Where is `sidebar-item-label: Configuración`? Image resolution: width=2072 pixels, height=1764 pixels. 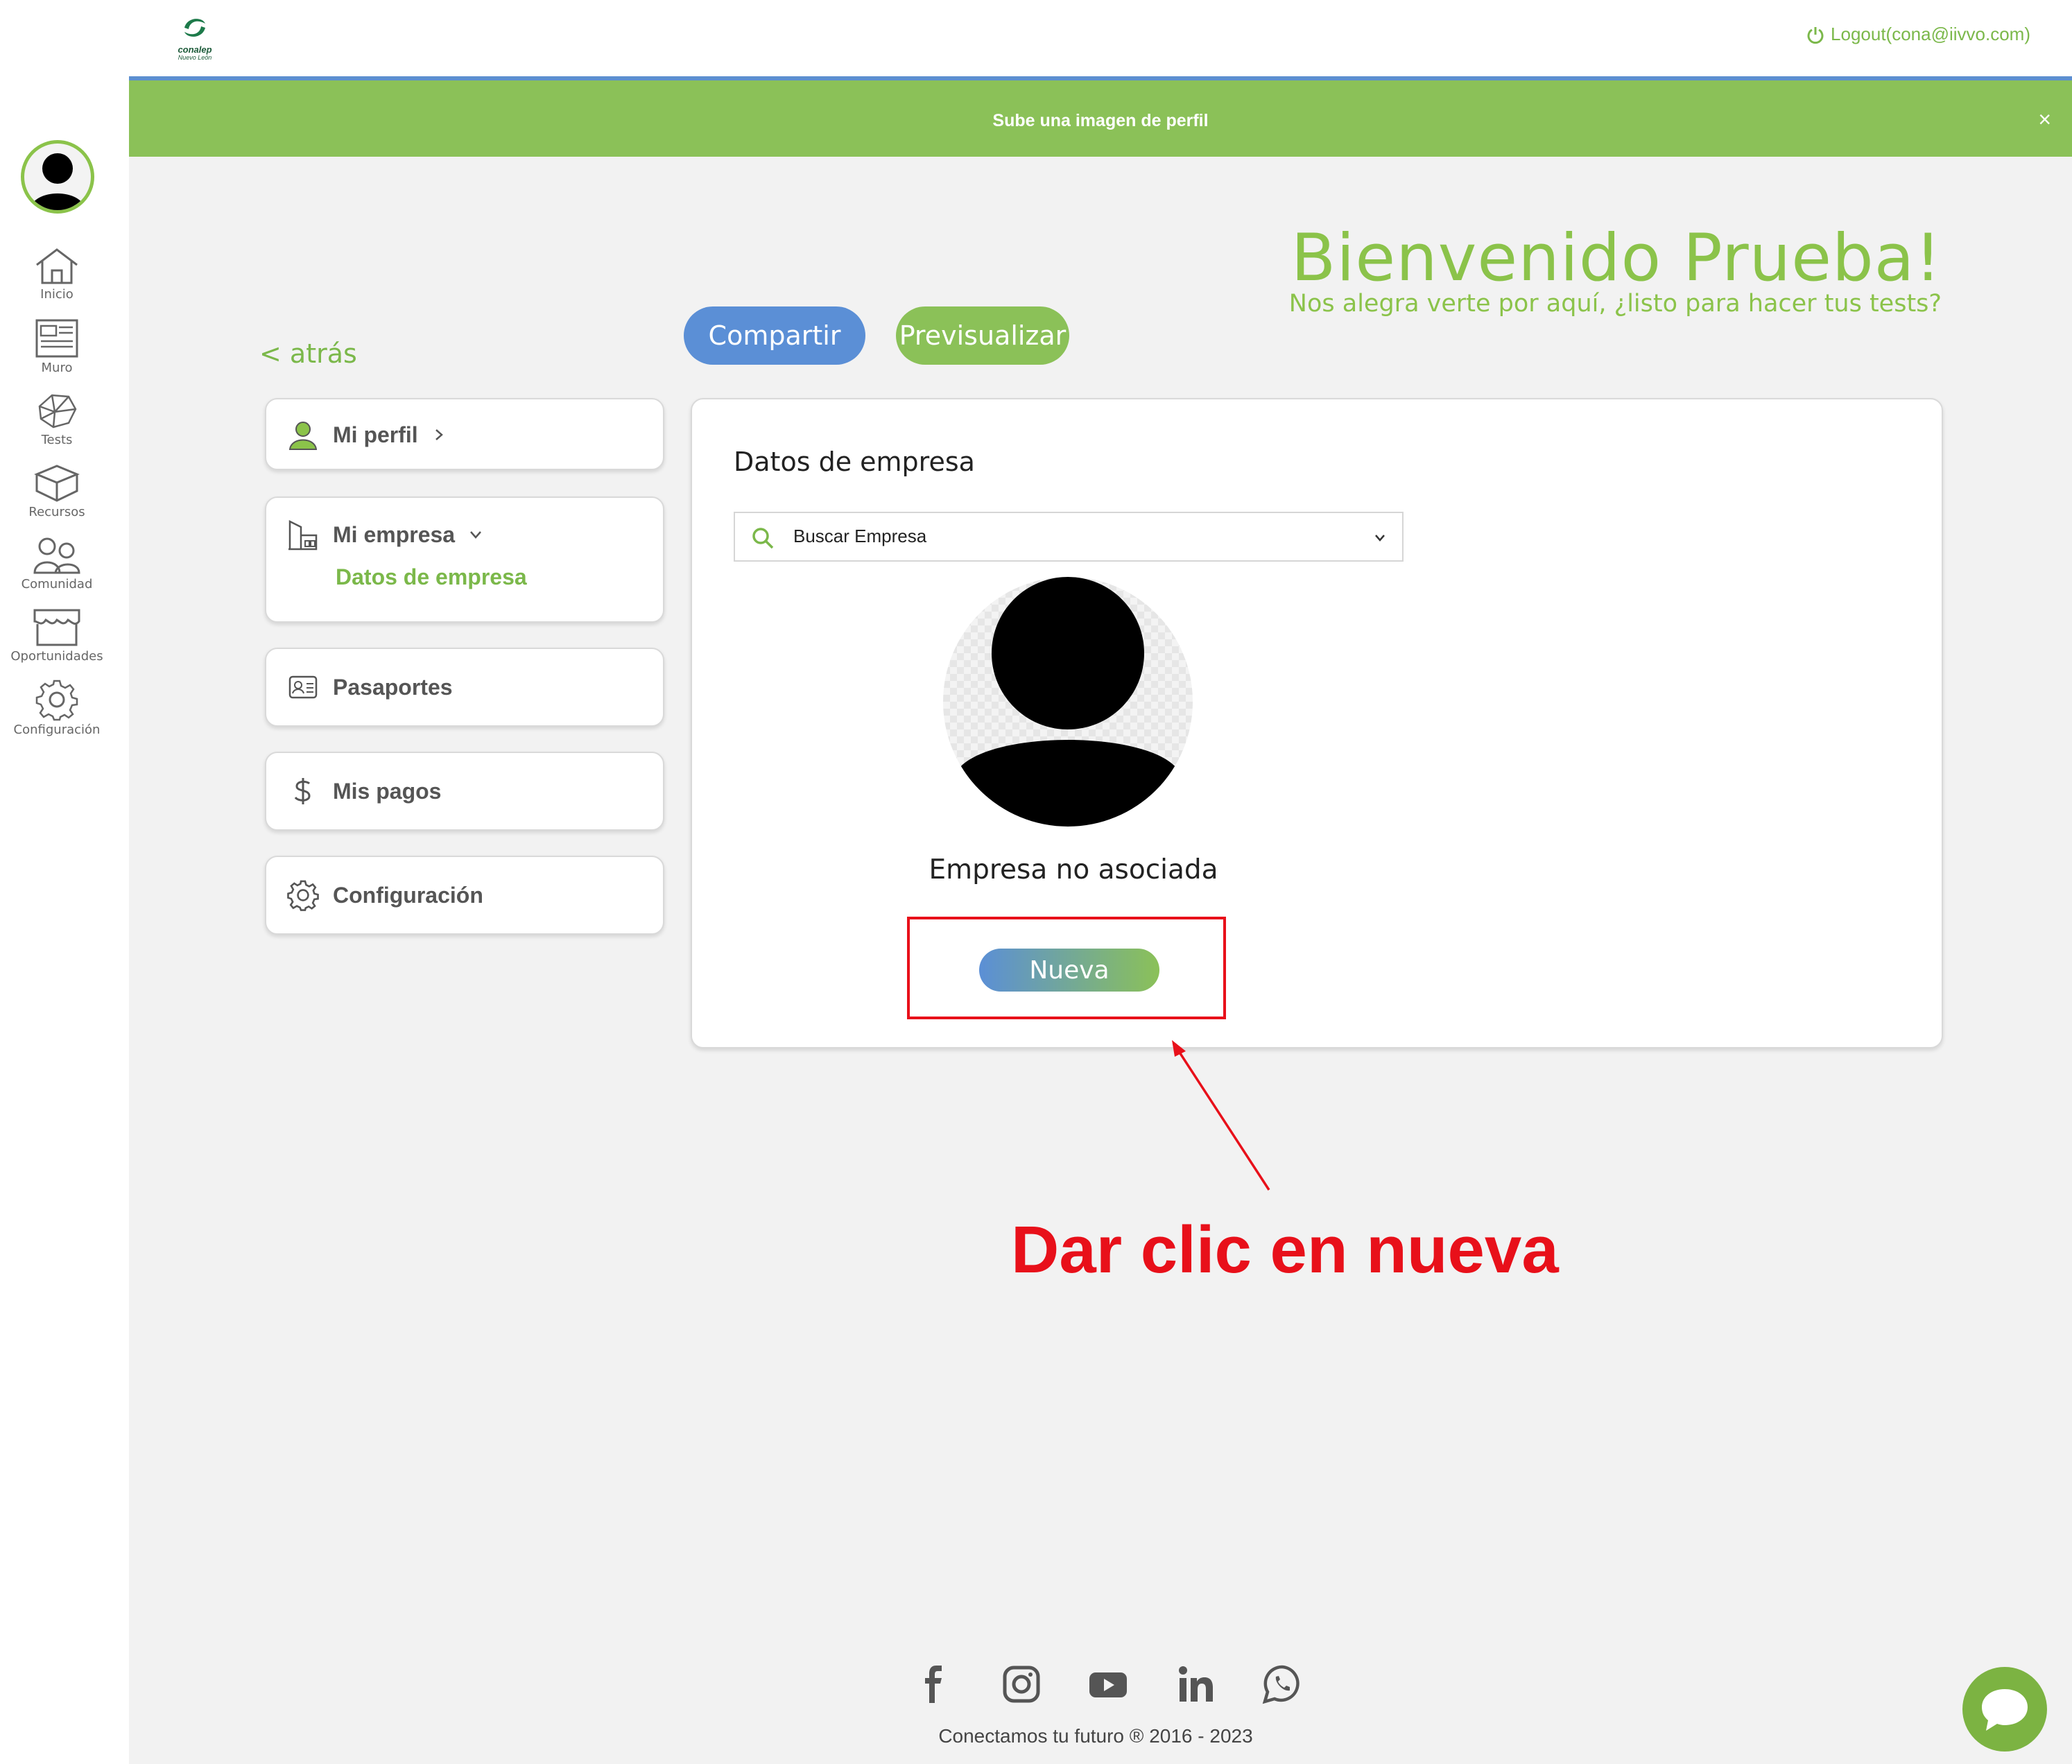 sidebar-item-label: Configuración is located at coordinates (57, 730).